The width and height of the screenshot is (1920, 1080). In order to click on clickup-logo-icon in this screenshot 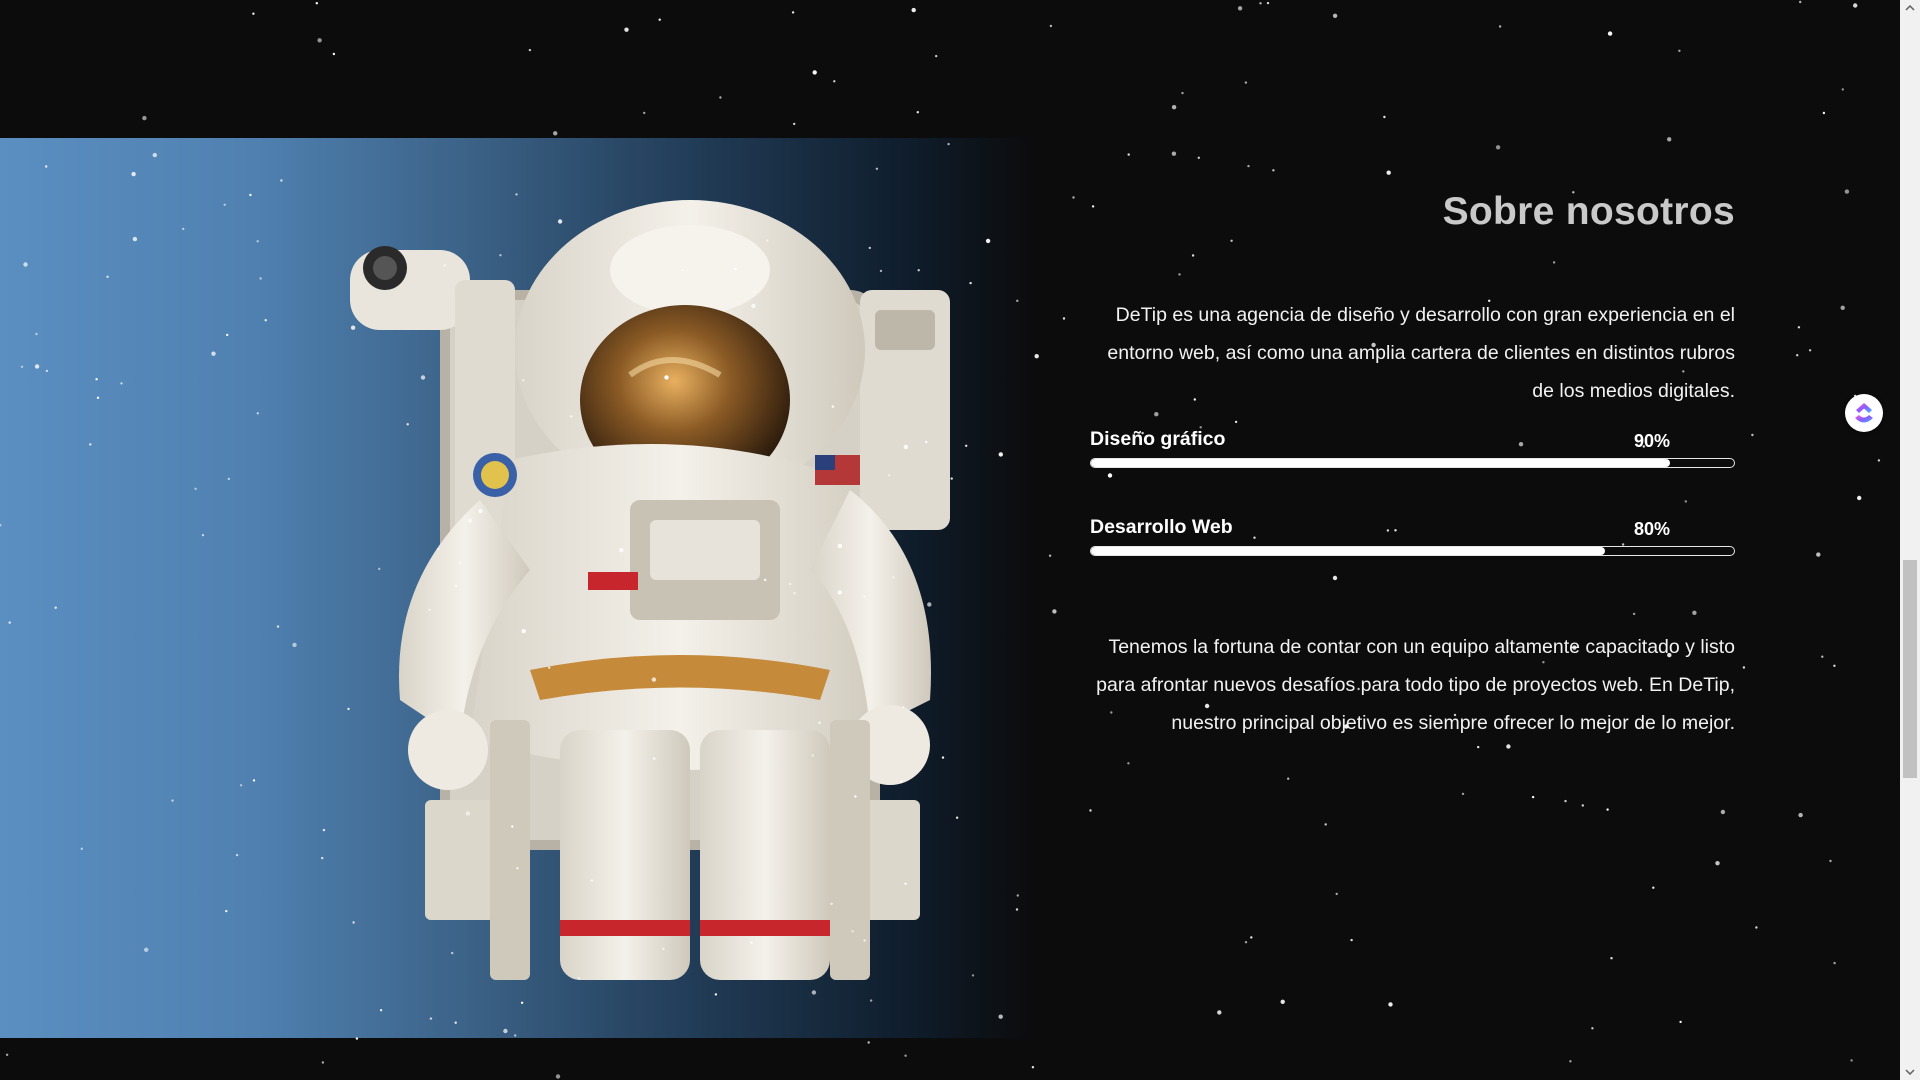, I will do `click(1864, 413)`.